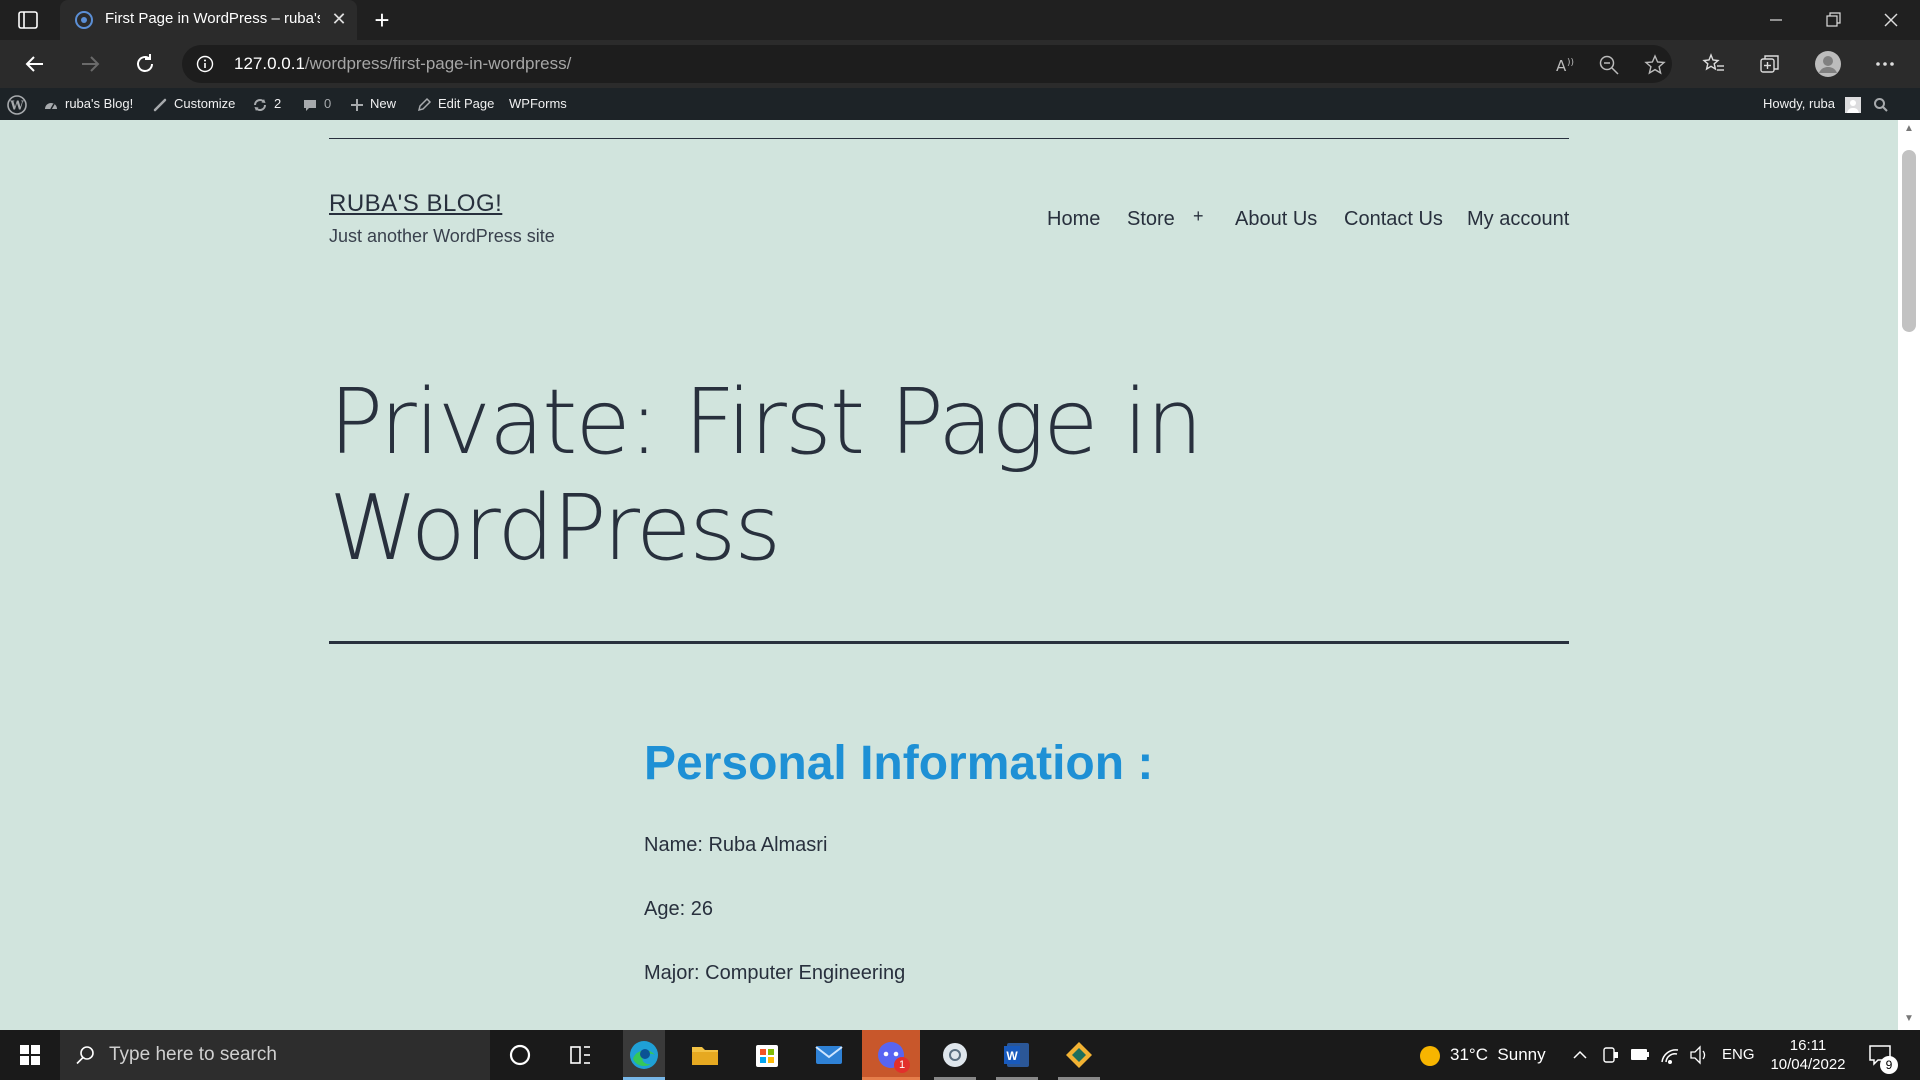 The image size is (1920, 1080). What do you see at coordinates (1909, 241) in the screenshot?
I see `scrollbar-thumb` at bounding box center [1909, 241].